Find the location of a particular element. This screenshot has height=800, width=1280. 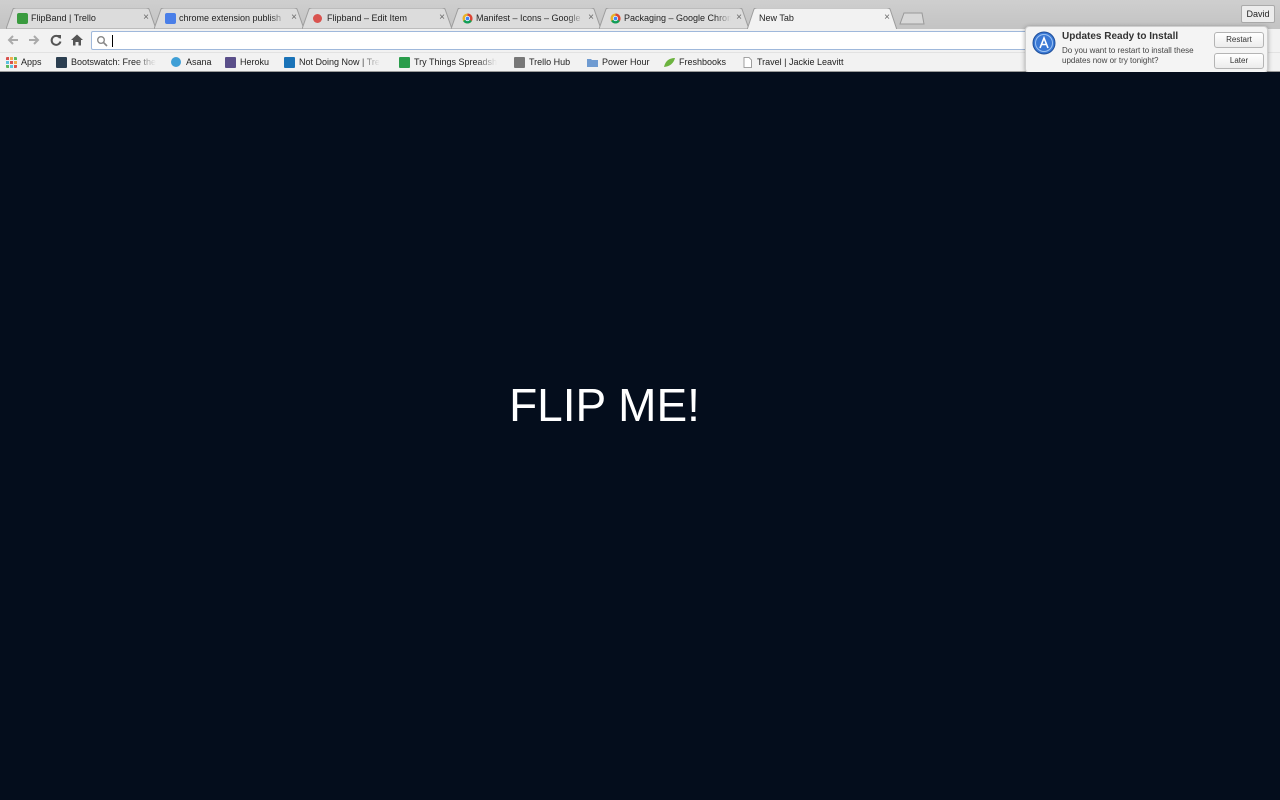

tab-packaging: Packaging – Google Chrom × is located at coordinates (674, 18).